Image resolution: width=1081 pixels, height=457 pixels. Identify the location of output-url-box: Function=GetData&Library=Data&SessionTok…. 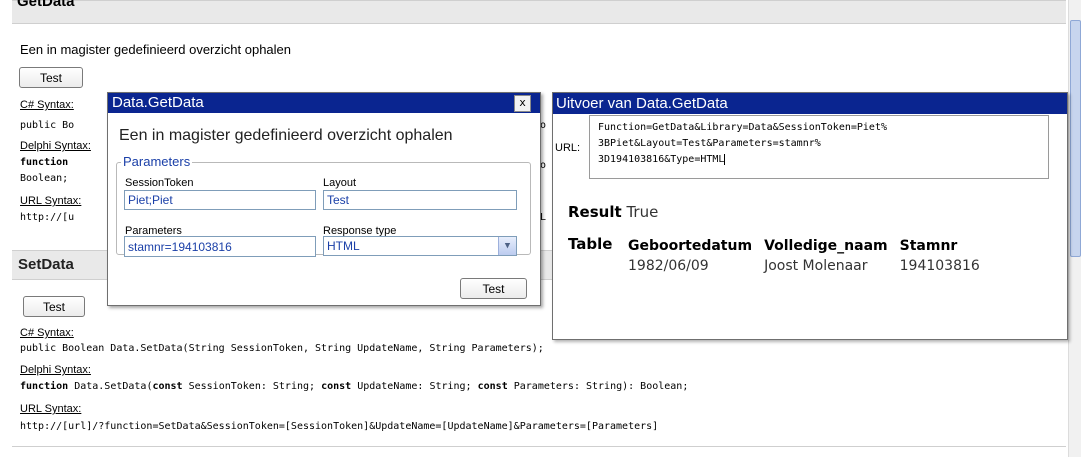
(819, 147).